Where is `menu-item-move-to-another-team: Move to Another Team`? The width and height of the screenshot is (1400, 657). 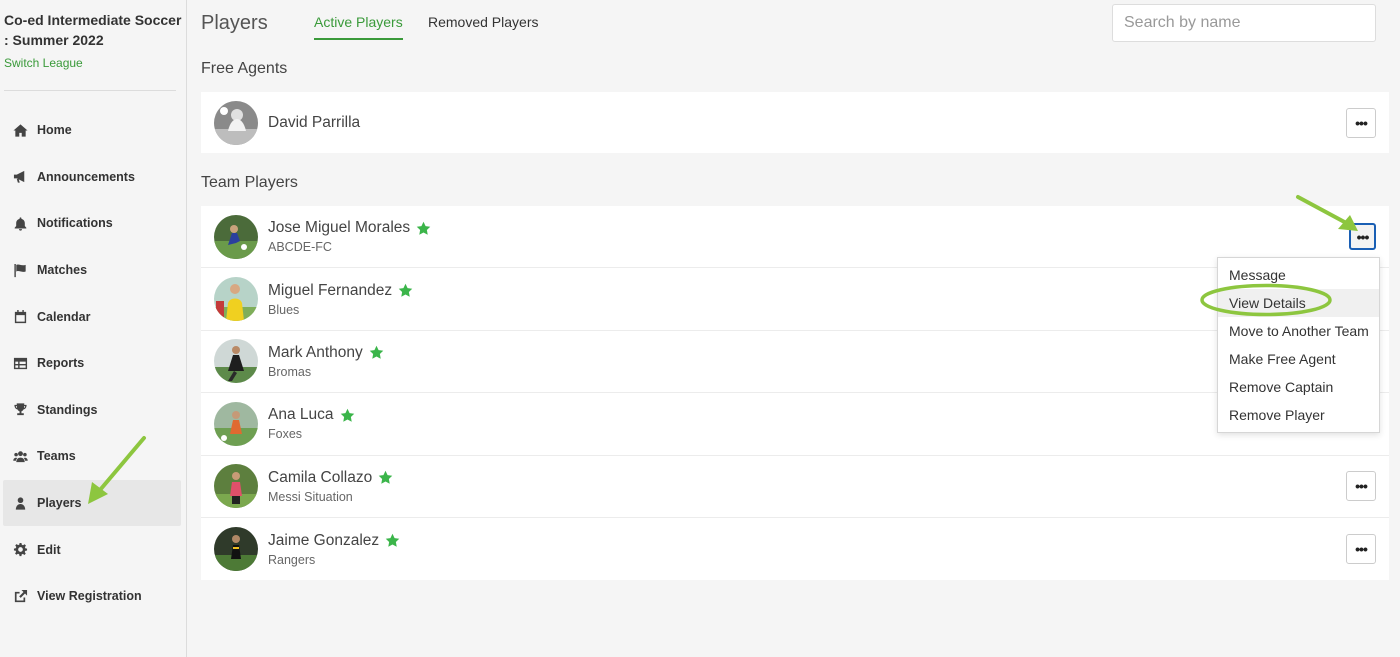 menu-item-move-to-another-team: Move to Another Team is located at coordinates (1298, 331).